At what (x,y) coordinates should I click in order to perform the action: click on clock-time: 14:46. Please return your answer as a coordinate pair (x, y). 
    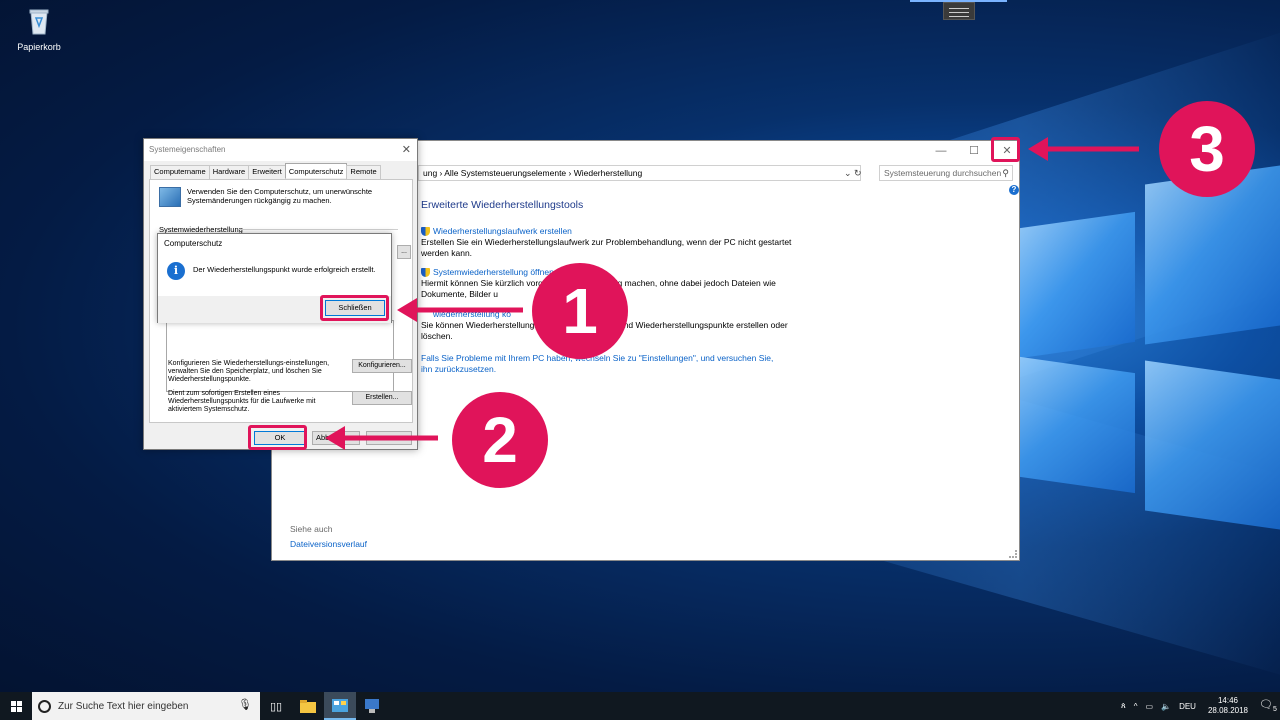
    Looking at the image, I should click on (1227, 700).